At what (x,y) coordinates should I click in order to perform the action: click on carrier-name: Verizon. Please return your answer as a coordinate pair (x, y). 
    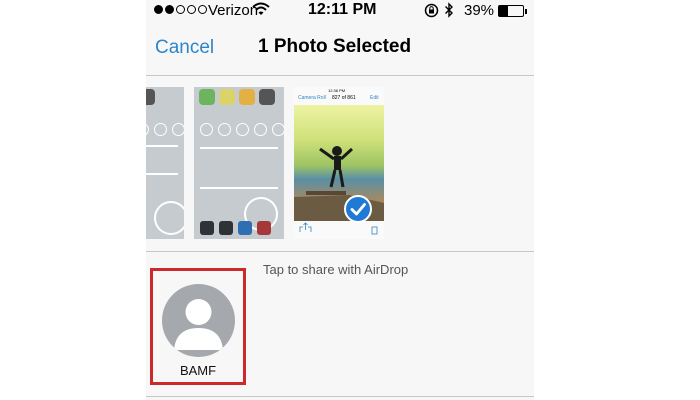
    Looking at the image, I should click on (233, 10).